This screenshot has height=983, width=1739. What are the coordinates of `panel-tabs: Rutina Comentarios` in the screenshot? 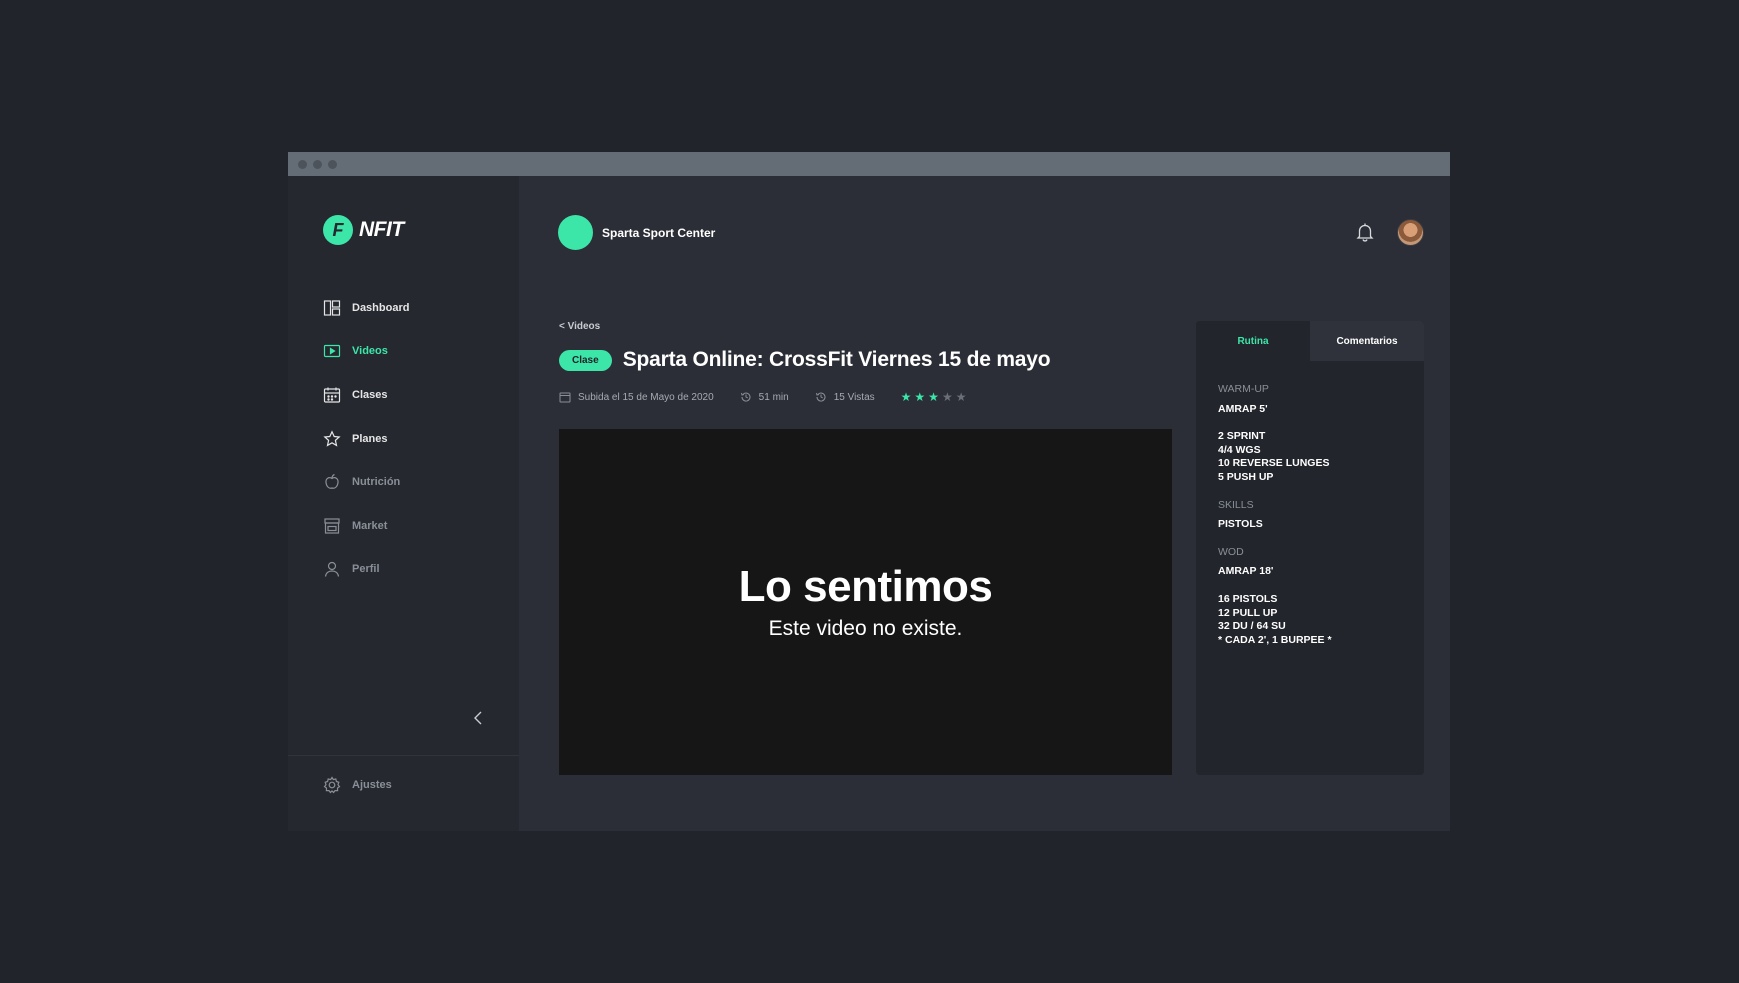 It's located at (1310, 341).